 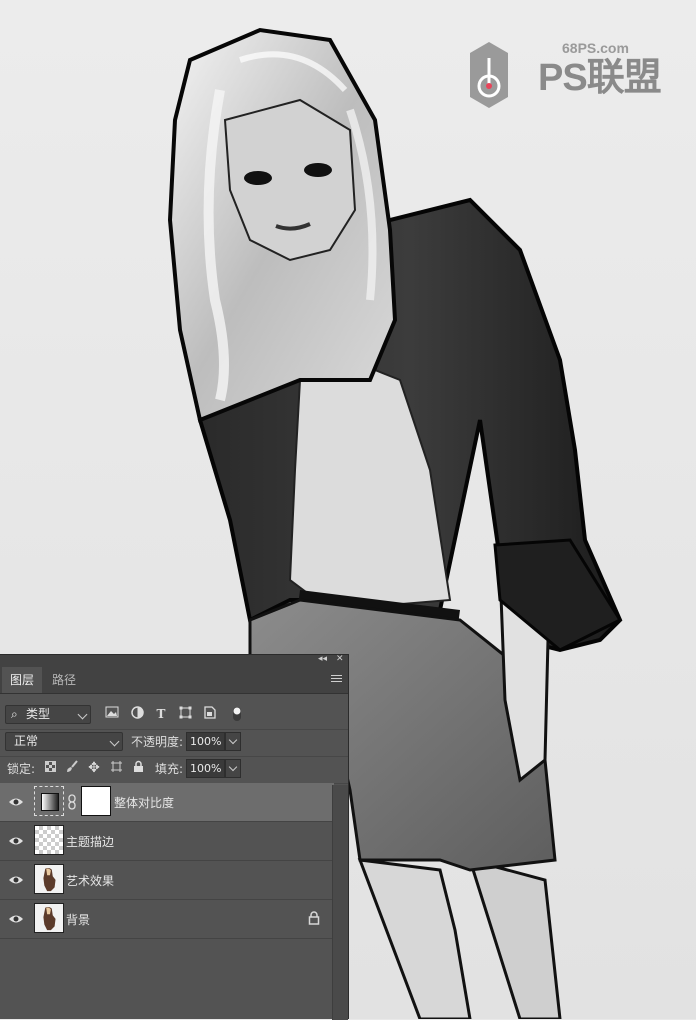 What do you see at coordinates (22, 680) in the screenshot?
I see `tab-layers: 图层` at bounding box center [22, 680].